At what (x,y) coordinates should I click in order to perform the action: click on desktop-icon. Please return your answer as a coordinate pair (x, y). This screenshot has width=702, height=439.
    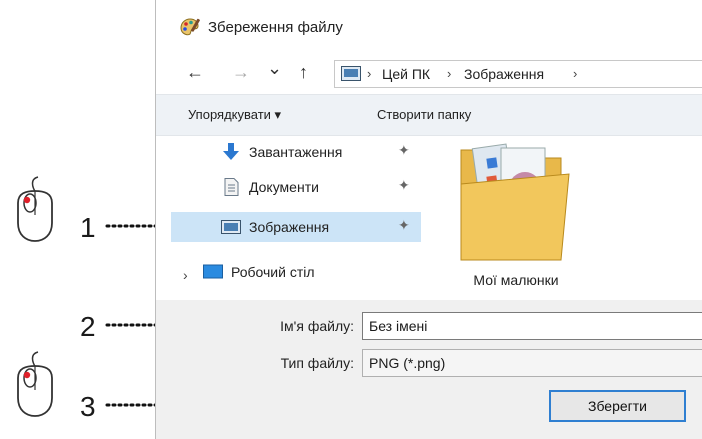
    Looking at the image, I should click on (213, 271).